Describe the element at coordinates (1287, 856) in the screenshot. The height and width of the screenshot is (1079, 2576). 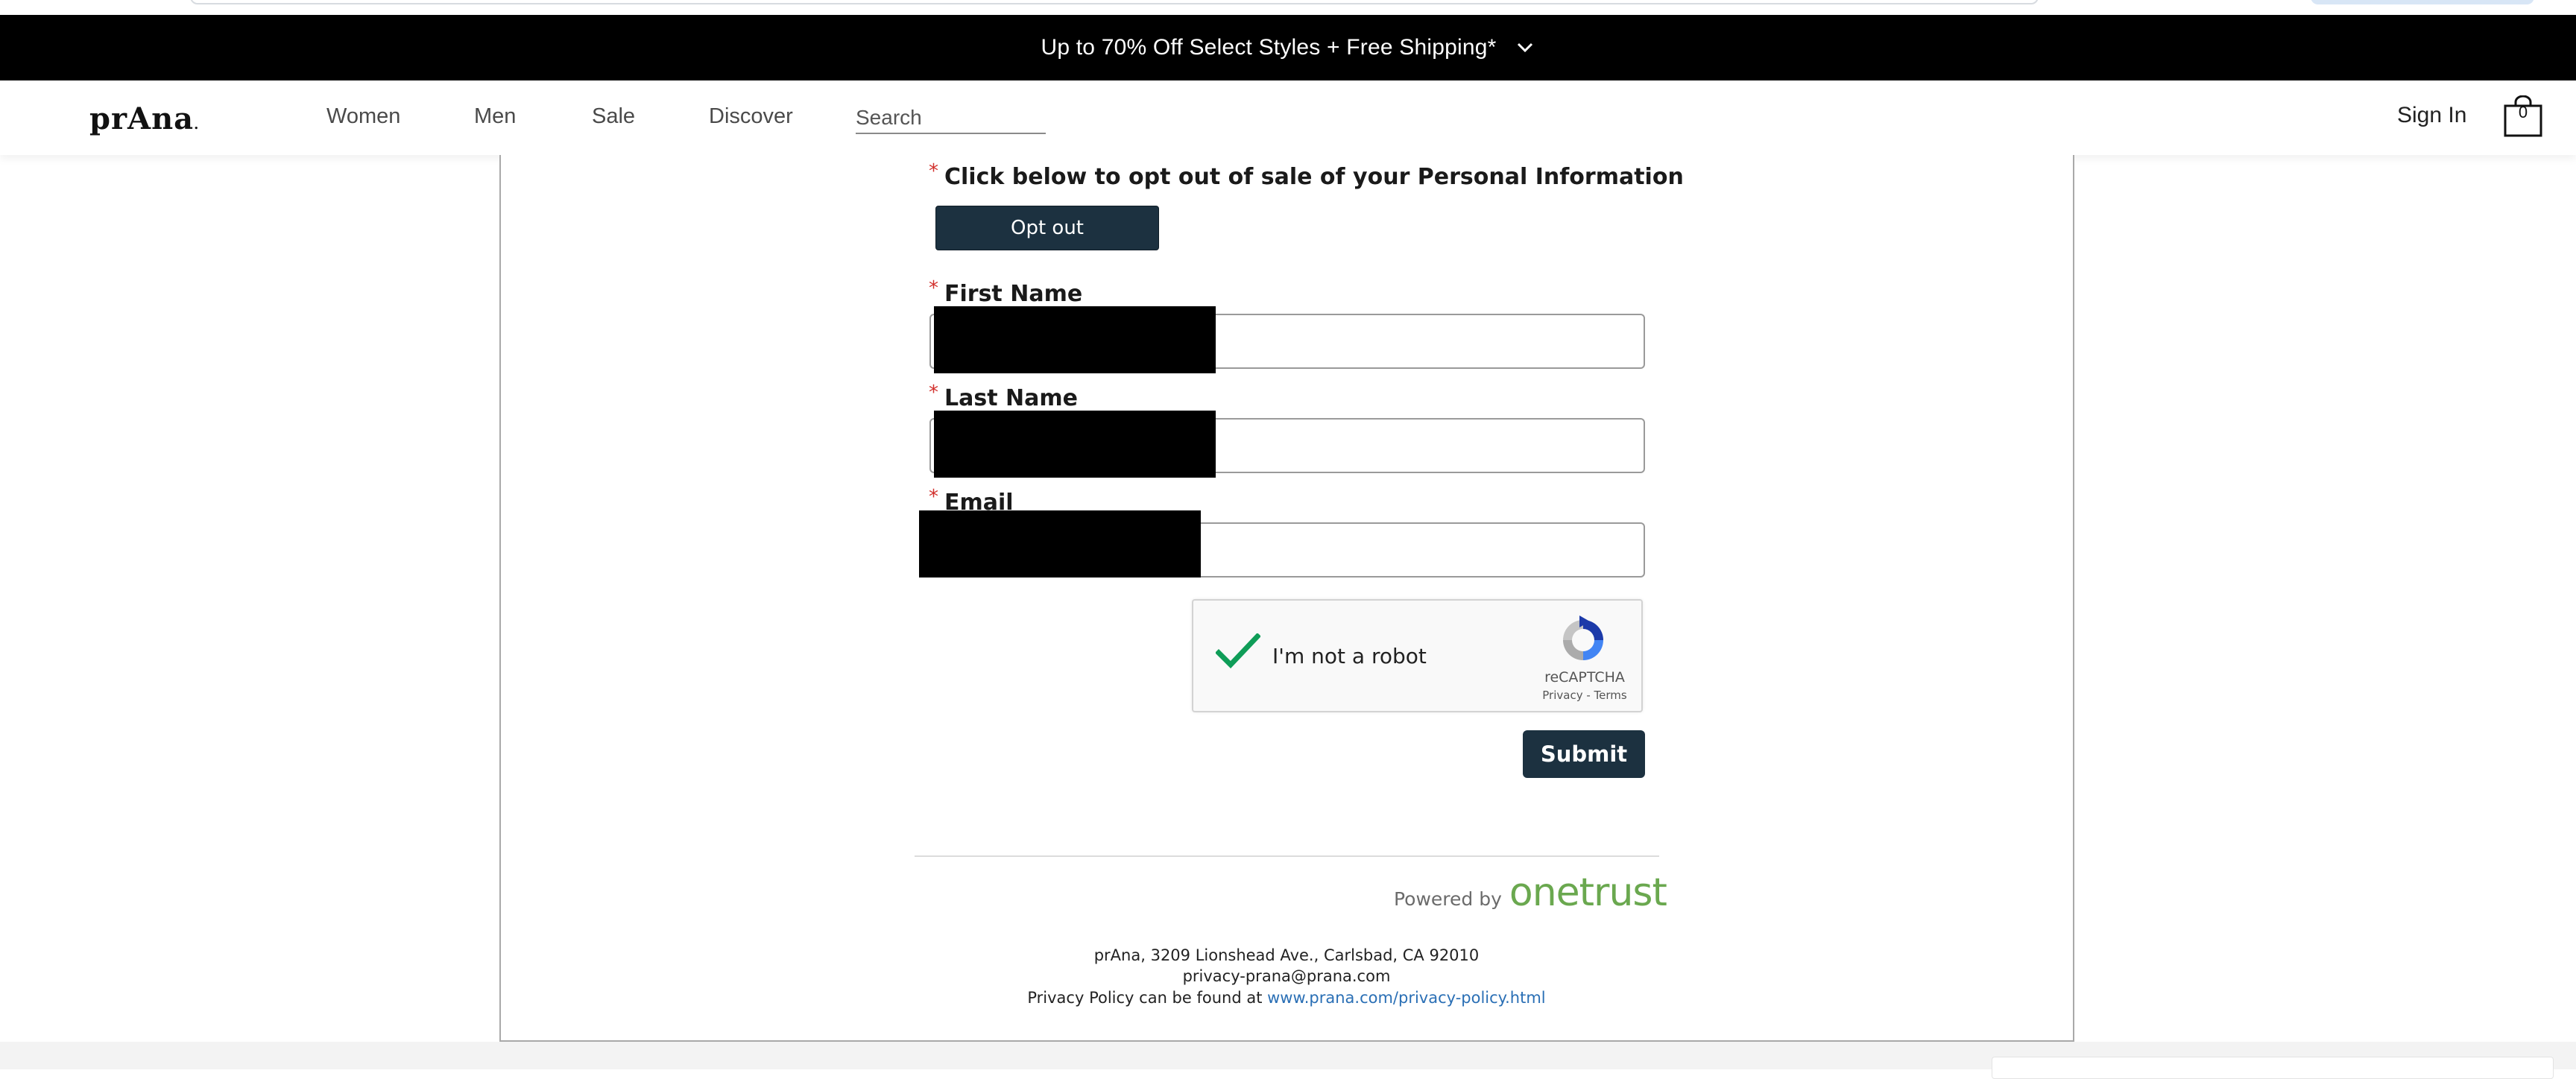
I see `footer-divider` at that location.